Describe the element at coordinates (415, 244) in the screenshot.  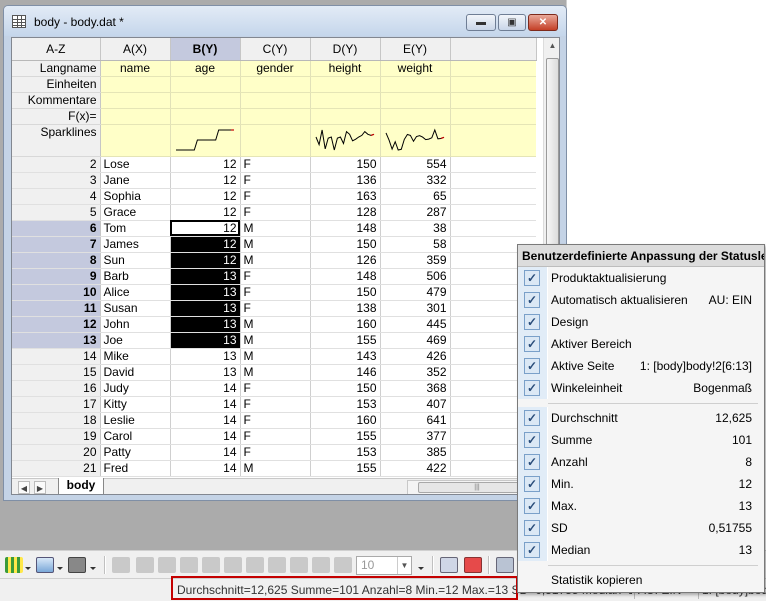
I see `cell-weight: 58` at that location.